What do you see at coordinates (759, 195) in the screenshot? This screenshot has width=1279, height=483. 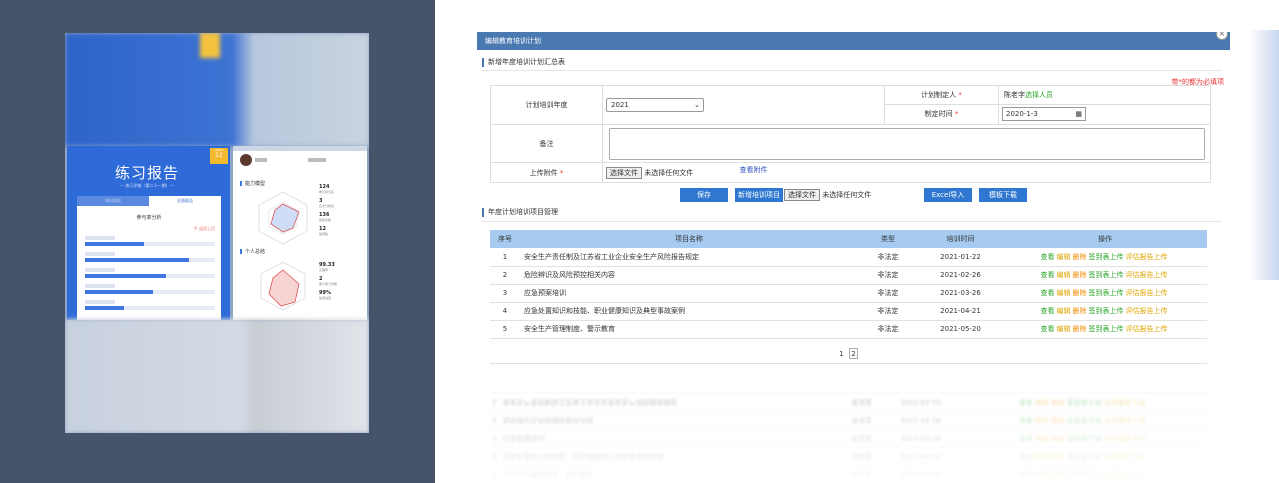 I see `add-project-button: 新增培训项目` at bounding box center [759, 195].